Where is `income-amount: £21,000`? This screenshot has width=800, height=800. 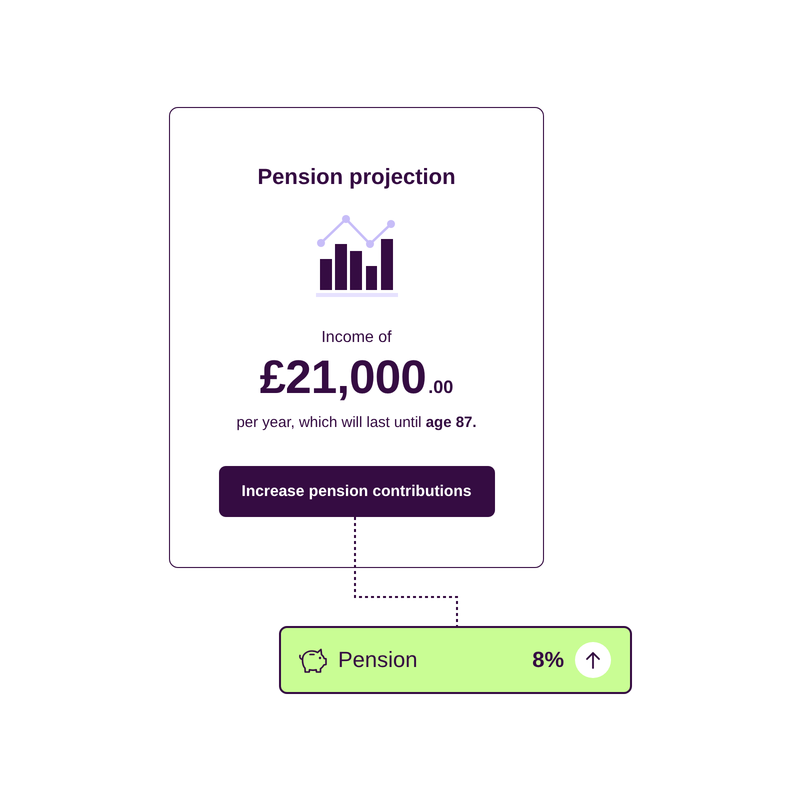
income-amount: £21,000 is located at coordinates (343, 377).